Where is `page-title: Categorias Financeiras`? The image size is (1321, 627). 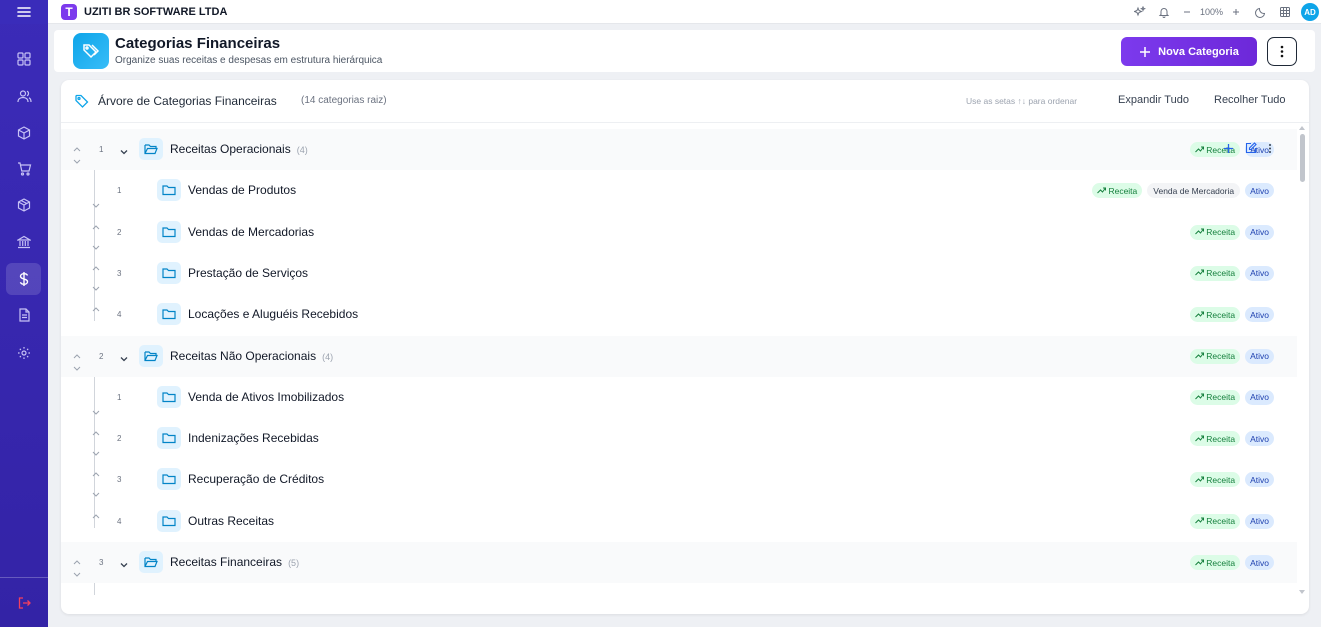
page-title: Categorias Financeiras is located at coordinates (198, 43).